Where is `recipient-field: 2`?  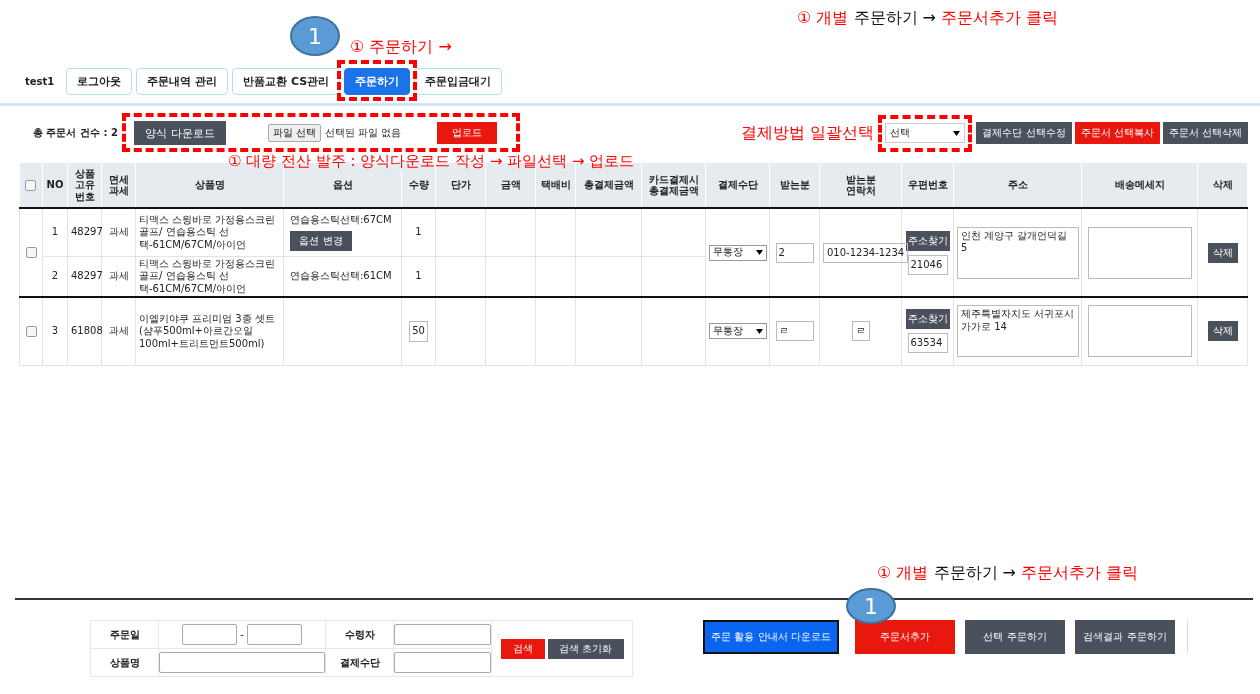
recipient-field: 2 is located at coordinates (794, 252).